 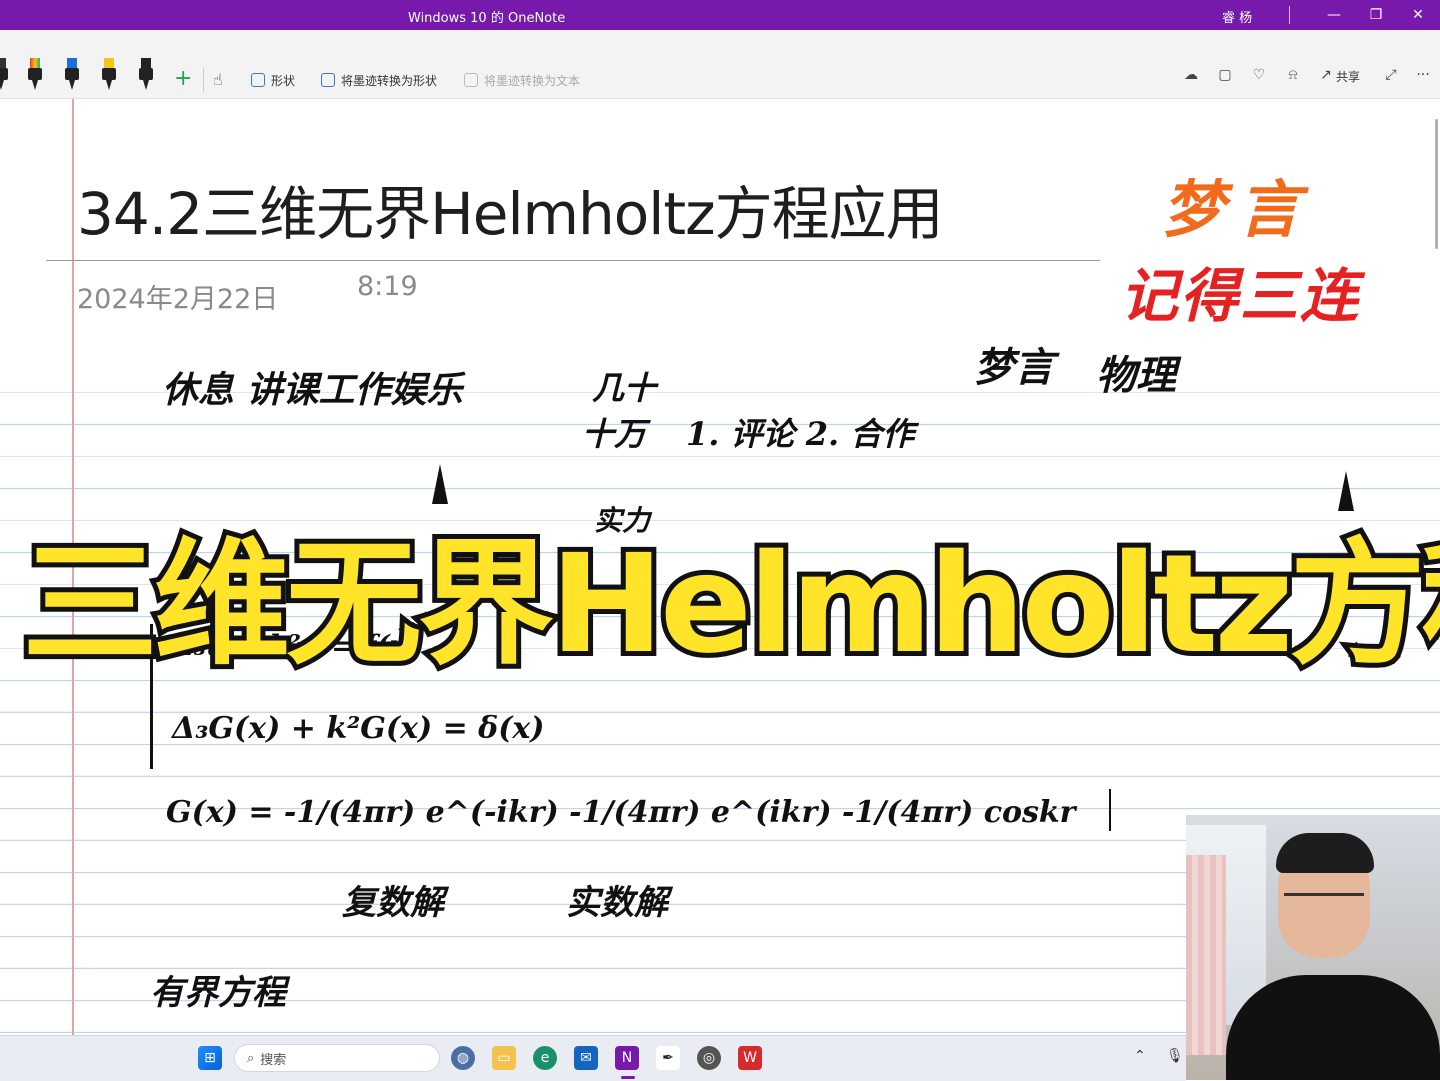 I want to click on taskbar: ⊞ ⌕ 搜索 ◍ ▭ e ✉ N ✒ ◎ W ⌃ 🎙, so click(x=593, y=1058).